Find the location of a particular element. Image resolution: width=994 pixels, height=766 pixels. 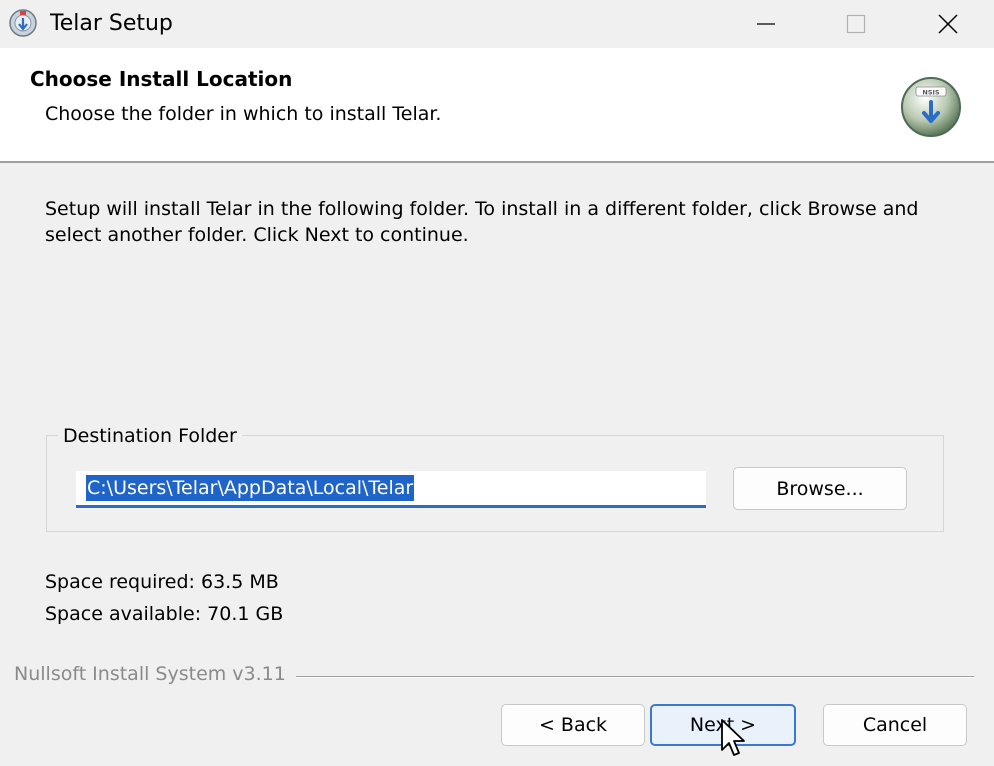

maximize-icon is located at coordinates (856, 24).